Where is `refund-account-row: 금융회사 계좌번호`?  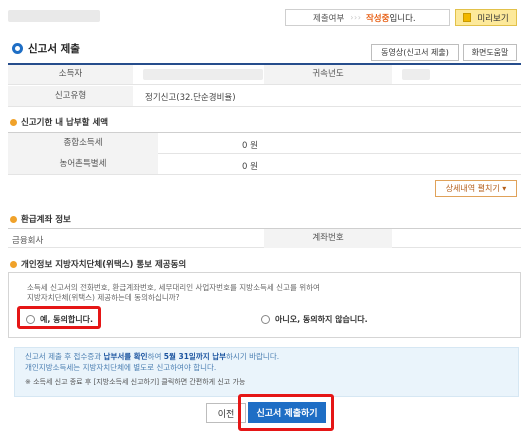 refund-account-row: 금융회사 계좌번호 is located at coordinates (264, 238).